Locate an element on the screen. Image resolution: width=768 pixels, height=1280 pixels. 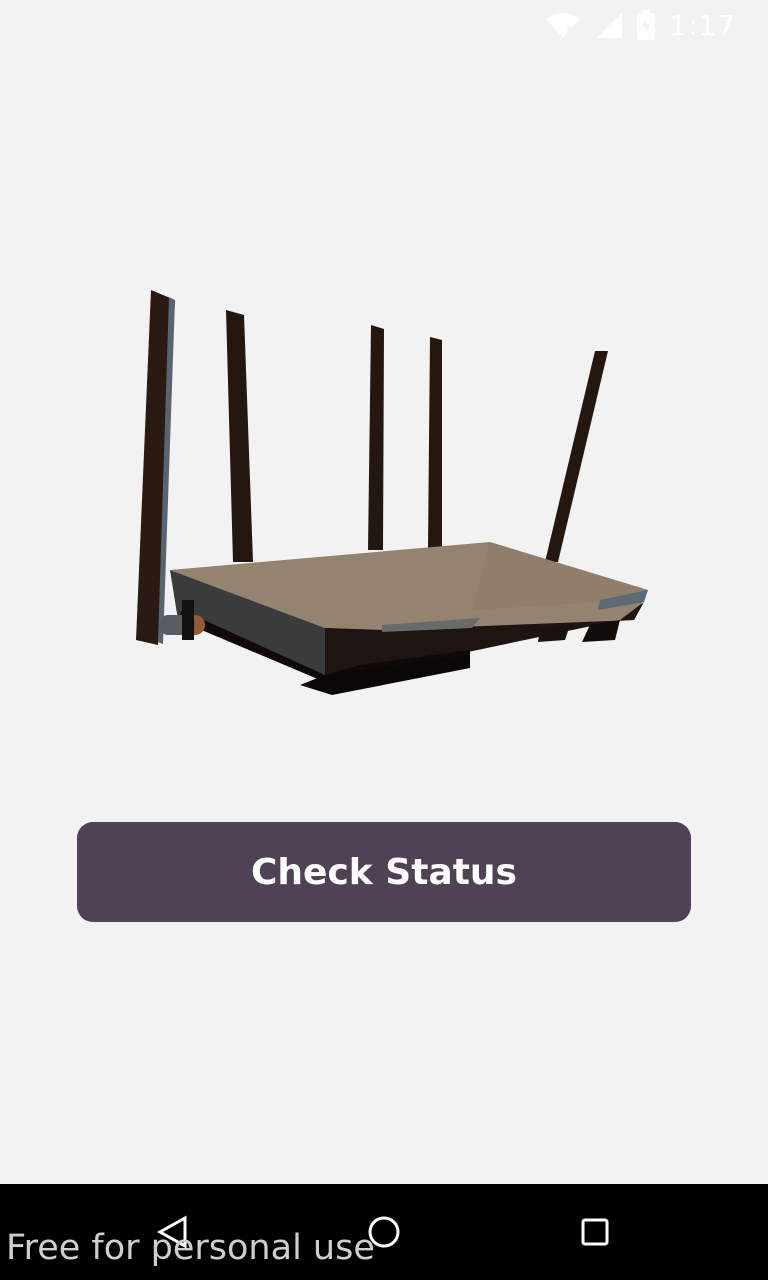
recents-button is located at coordinates (595, 1232).